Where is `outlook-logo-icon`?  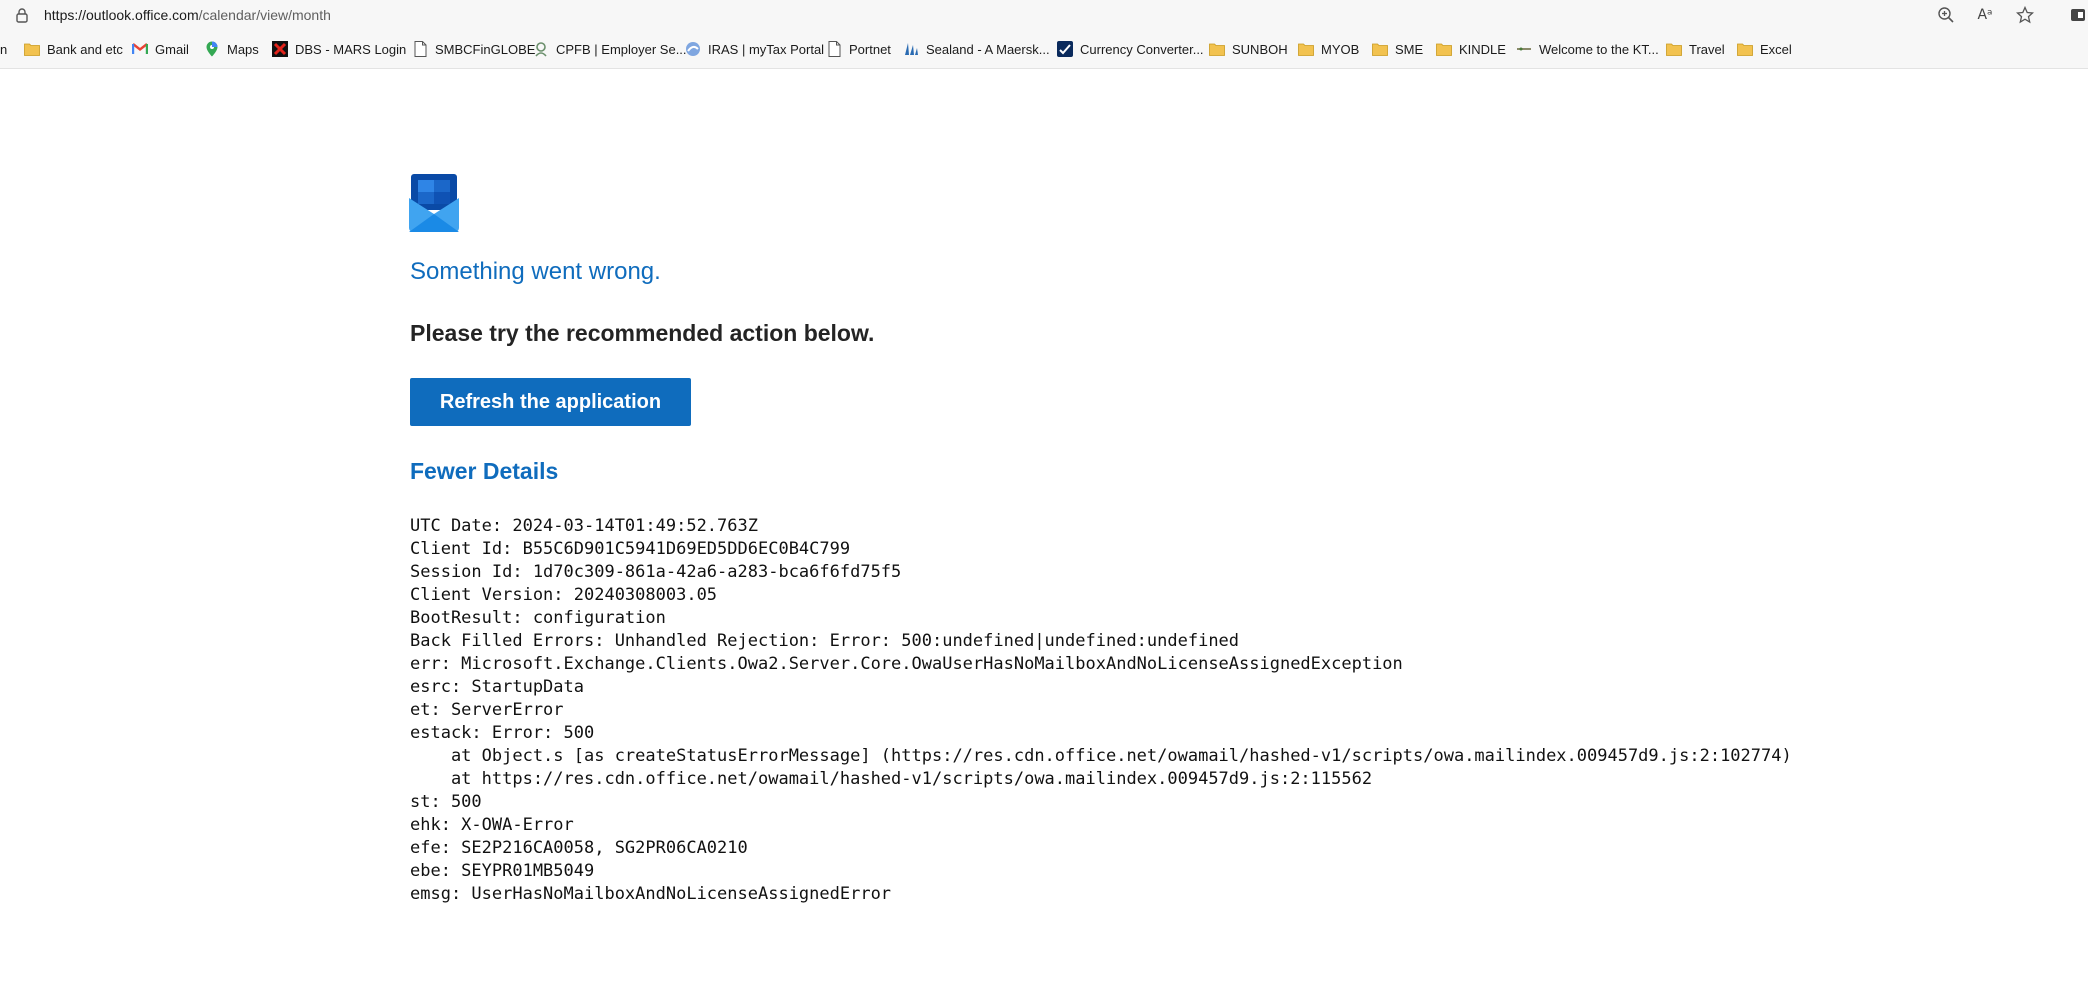
outlook-logo-icon is located at coordinates (434, 203).